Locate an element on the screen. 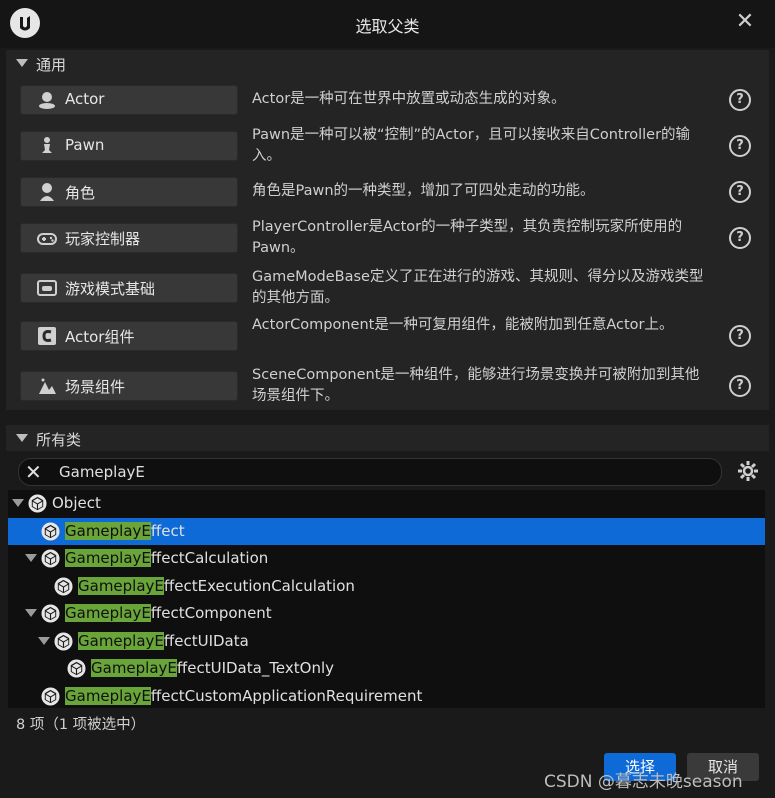 The image size is (775, 798). actor-component-class-button: Actor组件 is located at coordinates (129, 336).